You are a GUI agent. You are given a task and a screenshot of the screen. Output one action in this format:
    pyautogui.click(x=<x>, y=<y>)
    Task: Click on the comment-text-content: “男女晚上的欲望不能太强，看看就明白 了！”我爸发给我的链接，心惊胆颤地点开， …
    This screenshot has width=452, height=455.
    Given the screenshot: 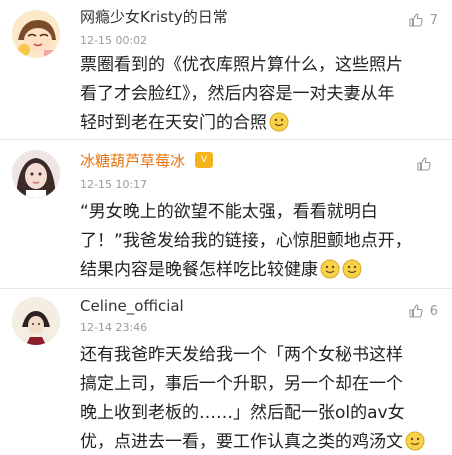 What is the action you would take?
    pyautogui.click(x=246, y=241)
    